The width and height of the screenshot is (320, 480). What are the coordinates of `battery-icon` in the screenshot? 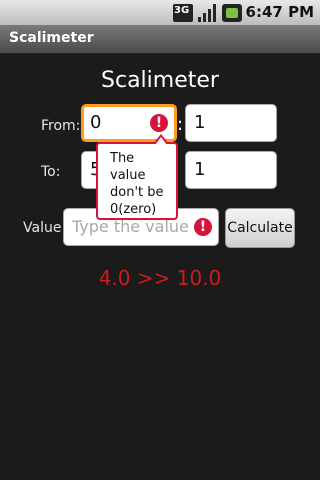 It's located at (232, 13).